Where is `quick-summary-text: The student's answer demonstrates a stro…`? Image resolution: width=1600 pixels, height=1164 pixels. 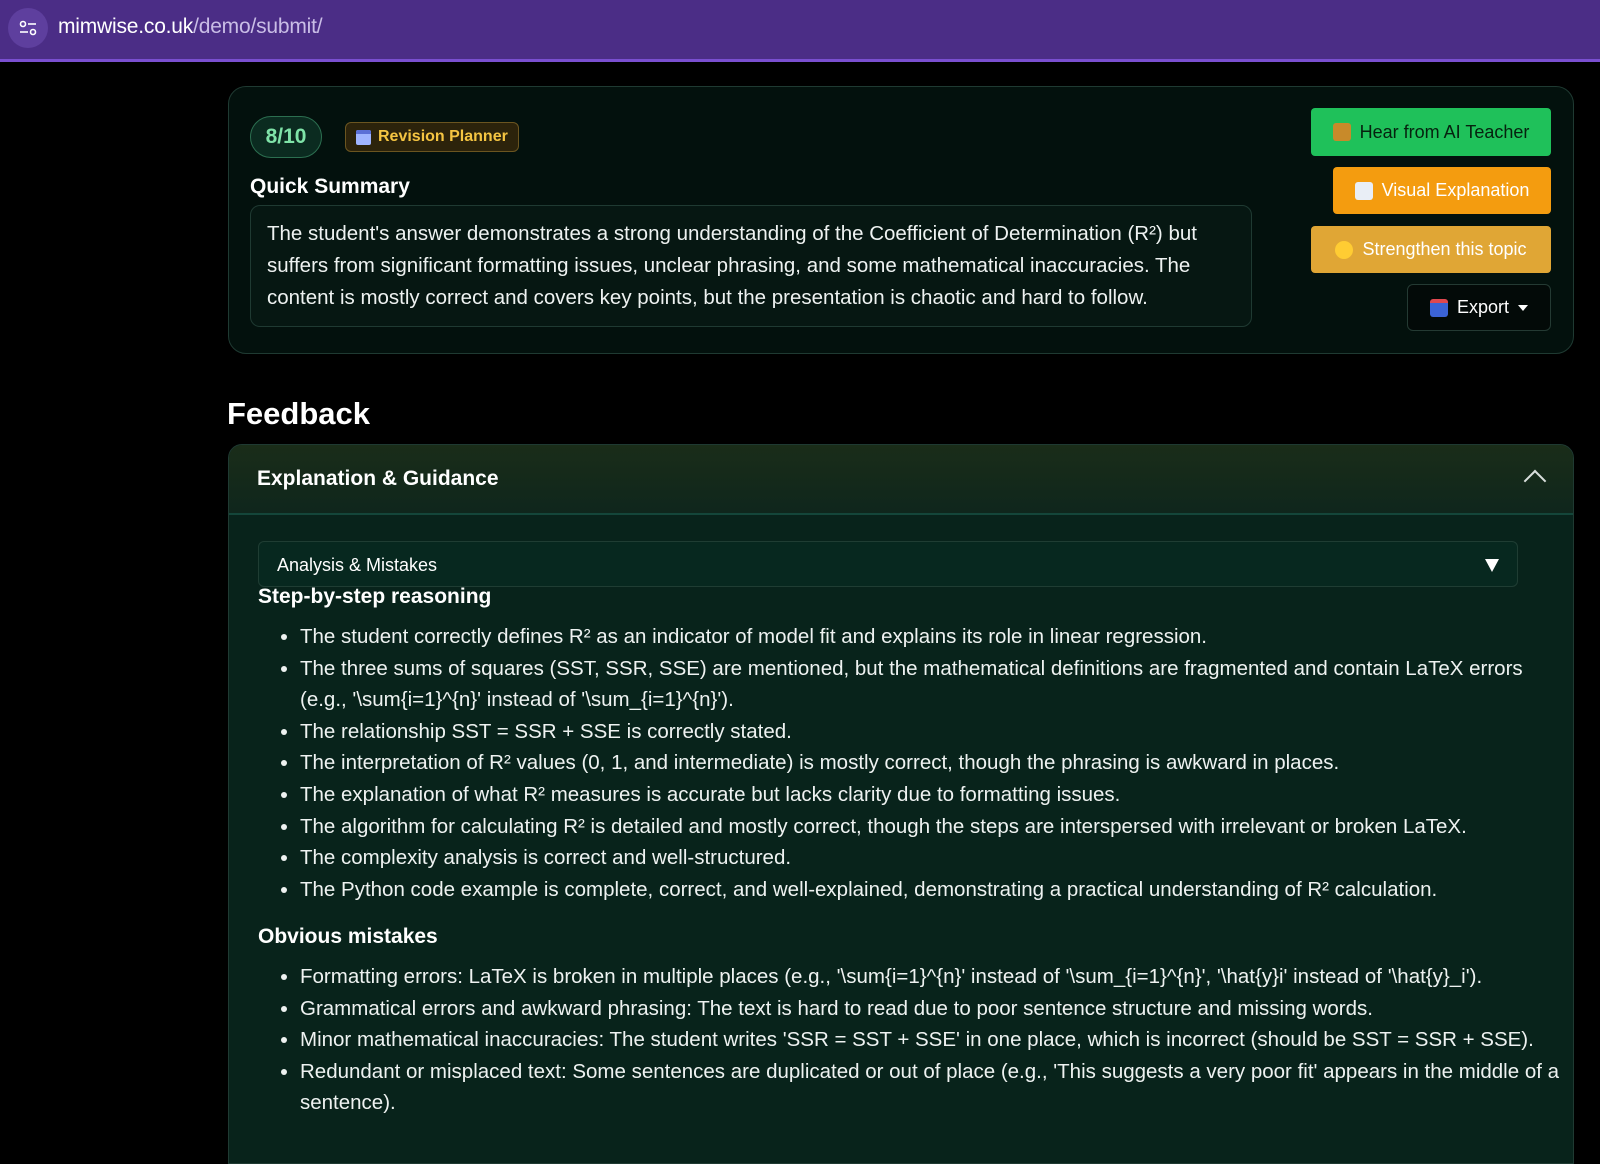 quick-summary-text: The student's answer demonstrates a stro… is located at coordinates (751, 266).